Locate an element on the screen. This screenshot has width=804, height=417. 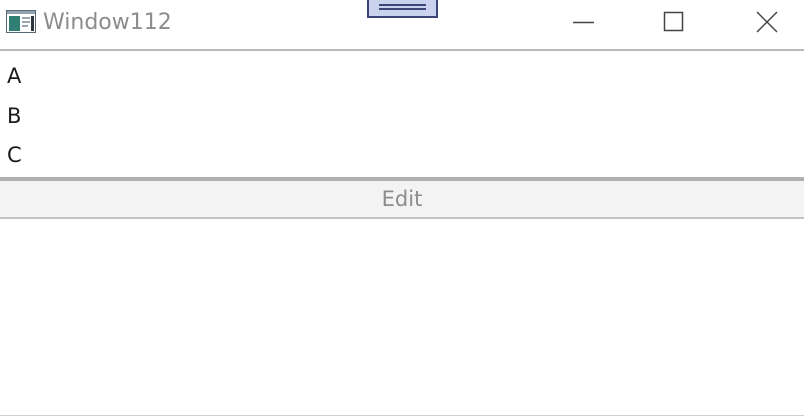
title-bar: Window112 is located at coordinates (402, 25).